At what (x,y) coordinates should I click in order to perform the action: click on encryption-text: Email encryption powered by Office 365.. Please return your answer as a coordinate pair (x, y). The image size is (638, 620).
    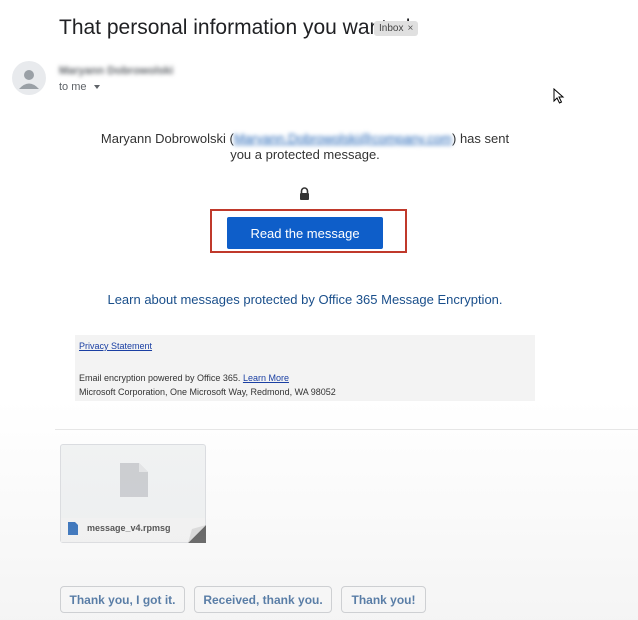
    Looking at the image, I should click on (160, 378).